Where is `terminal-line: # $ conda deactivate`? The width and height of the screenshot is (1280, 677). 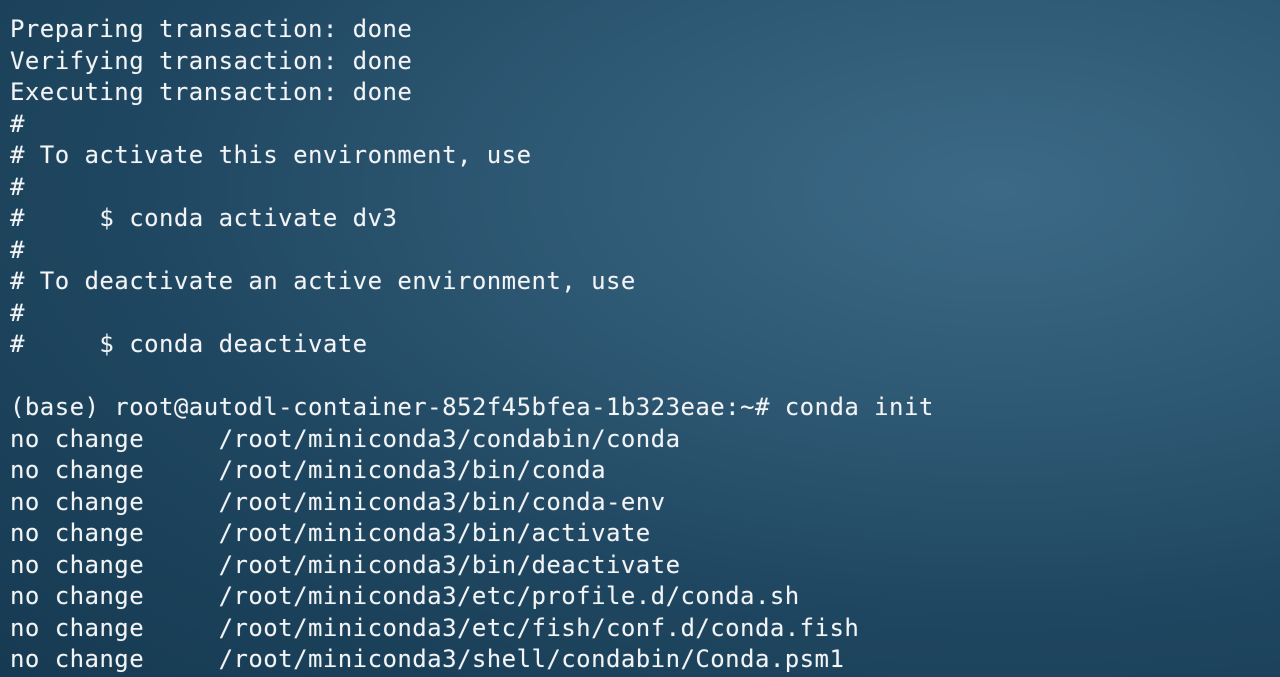
terminal-line: # $ conda deactivate is located at coordinates (189, 344).